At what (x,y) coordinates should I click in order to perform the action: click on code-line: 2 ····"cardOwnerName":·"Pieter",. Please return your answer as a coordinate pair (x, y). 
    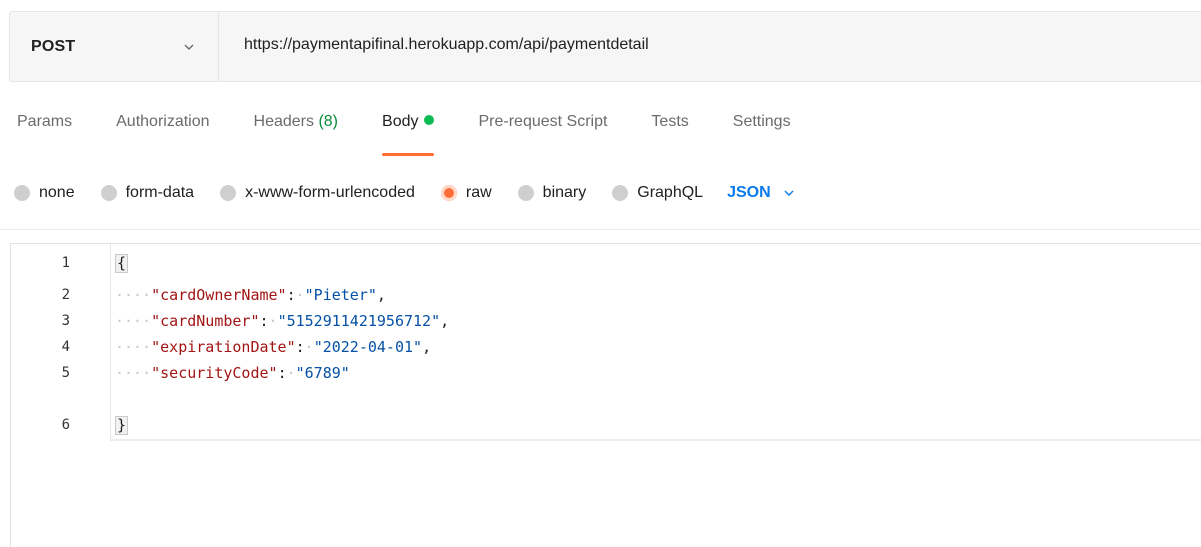
    Looking at the image, I should click on (606, 295).